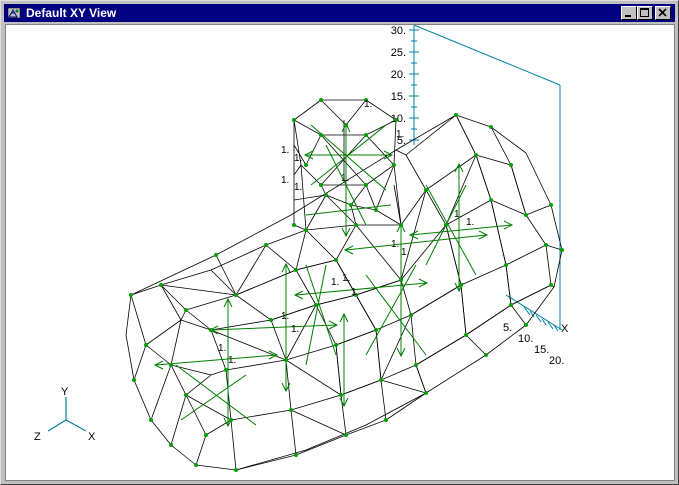 This screenshot has width=679, height=485. What do you see at coordinates (486, 178) in the screenshot?
I see `vertical-ruler` at bounding box center [486, 178].